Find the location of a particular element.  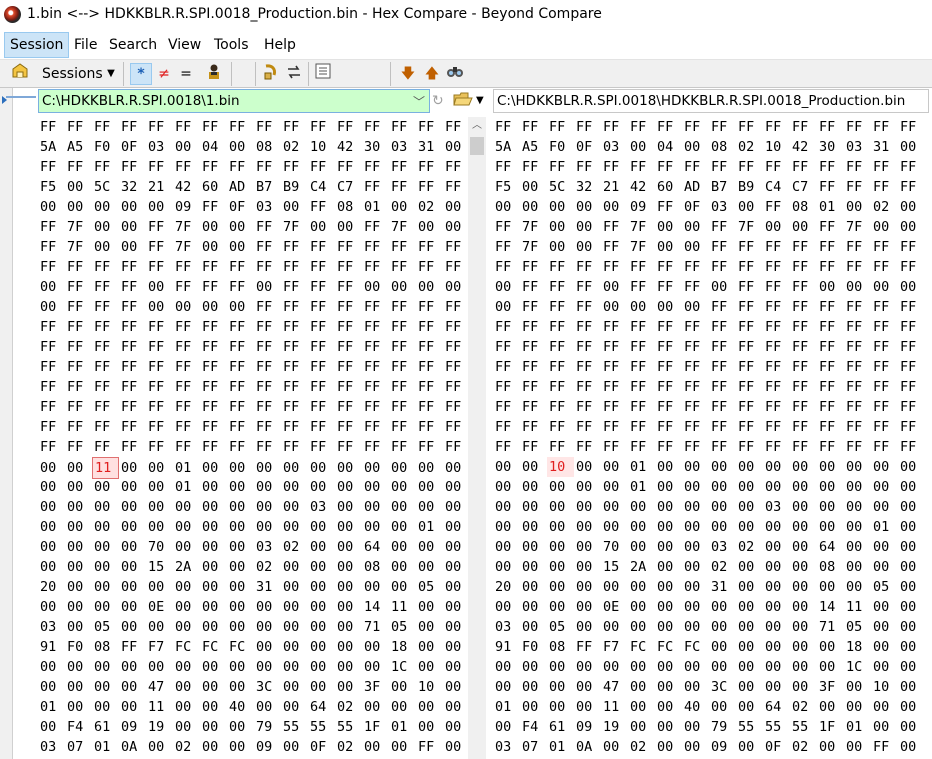

hex-byte: 40 is located at coordinates (240, 707).